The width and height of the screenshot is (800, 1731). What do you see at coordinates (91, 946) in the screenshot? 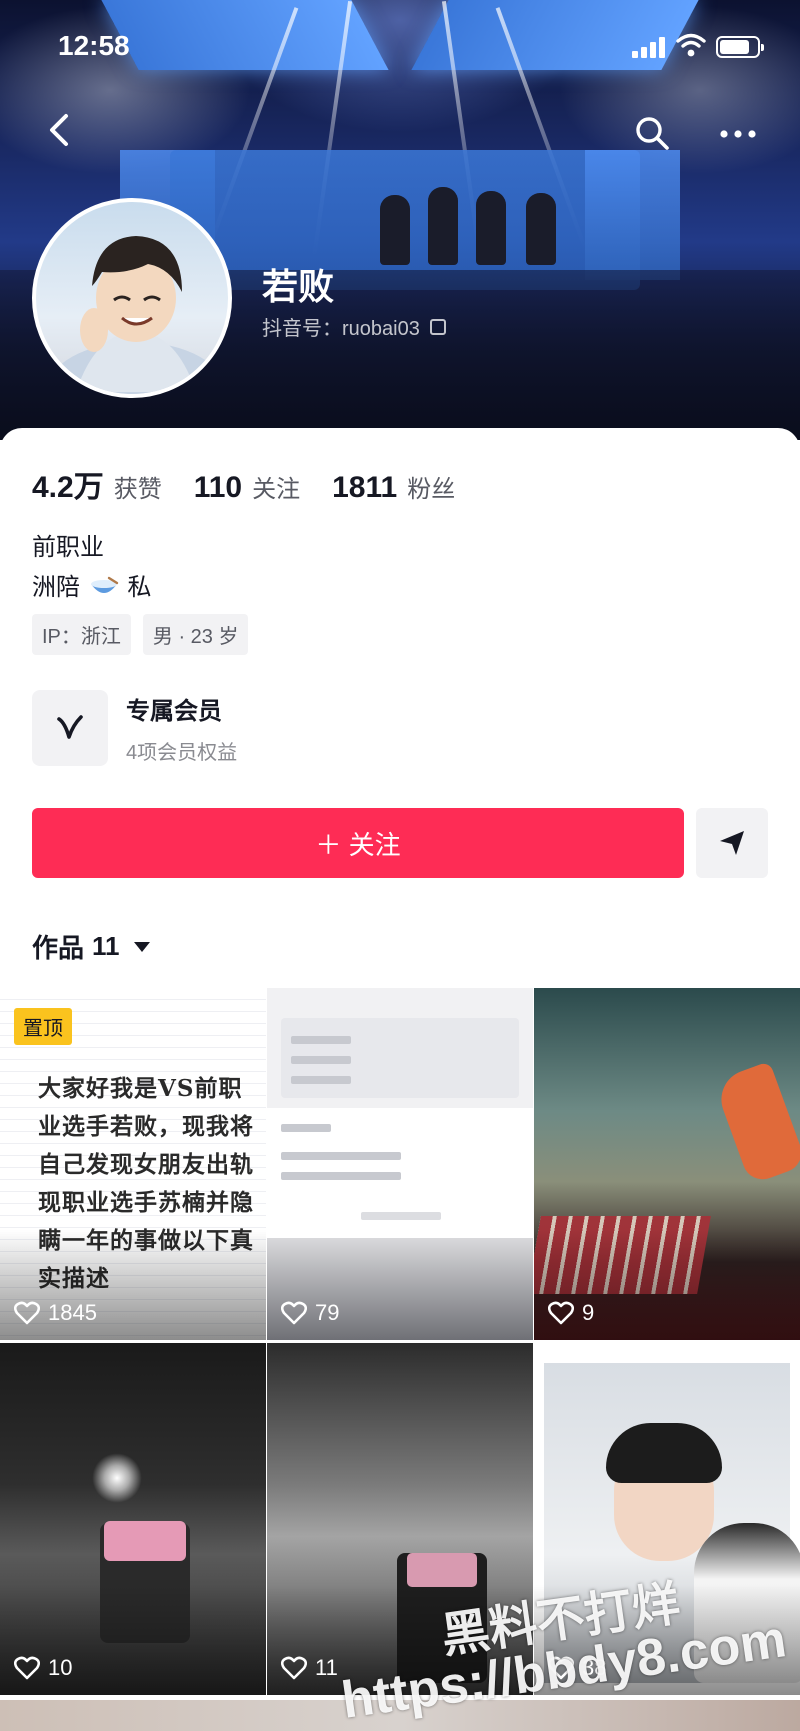
I see `tab-works: 作品 11` at bounding box center [91, 946].